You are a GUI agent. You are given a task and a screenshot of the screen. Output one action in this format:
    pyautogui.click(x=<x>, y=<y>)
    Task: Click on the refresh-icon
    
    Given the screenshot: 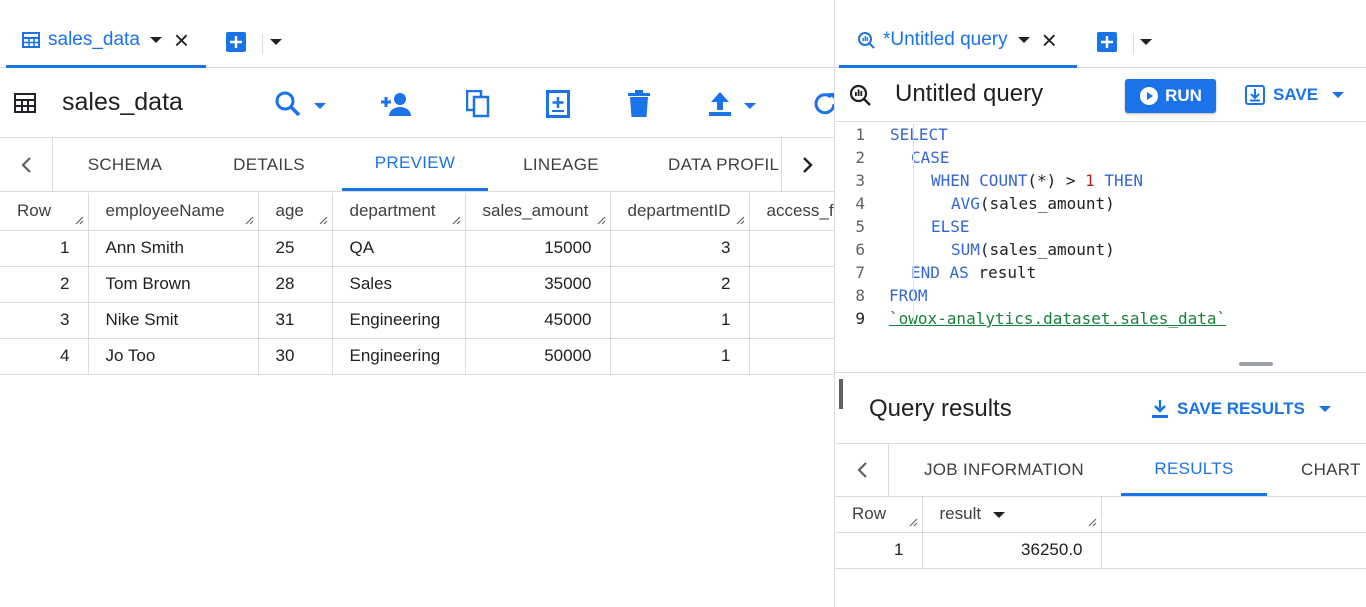 What is the action you would take?
    pyautogui.click(x=823, y=104)
    